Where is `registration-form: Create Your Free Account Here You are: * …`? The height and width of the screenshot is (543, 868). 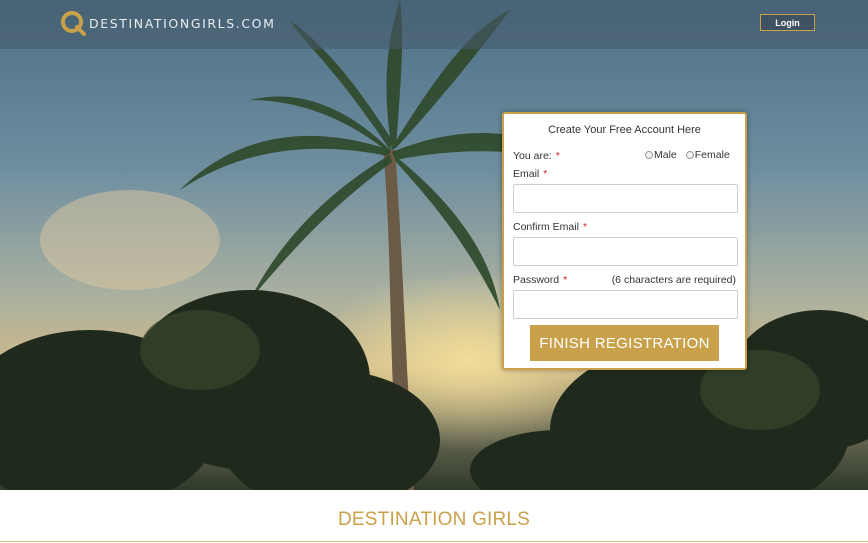 registration-form: Create Your Free Account Here You are: * … is located at coordinates (624, 241).